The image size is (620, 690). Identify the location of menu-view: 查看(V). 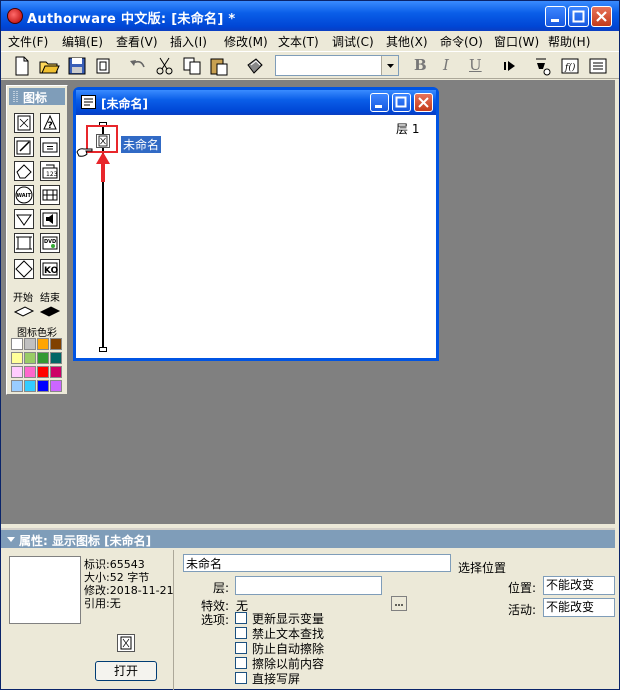
(137, 41).